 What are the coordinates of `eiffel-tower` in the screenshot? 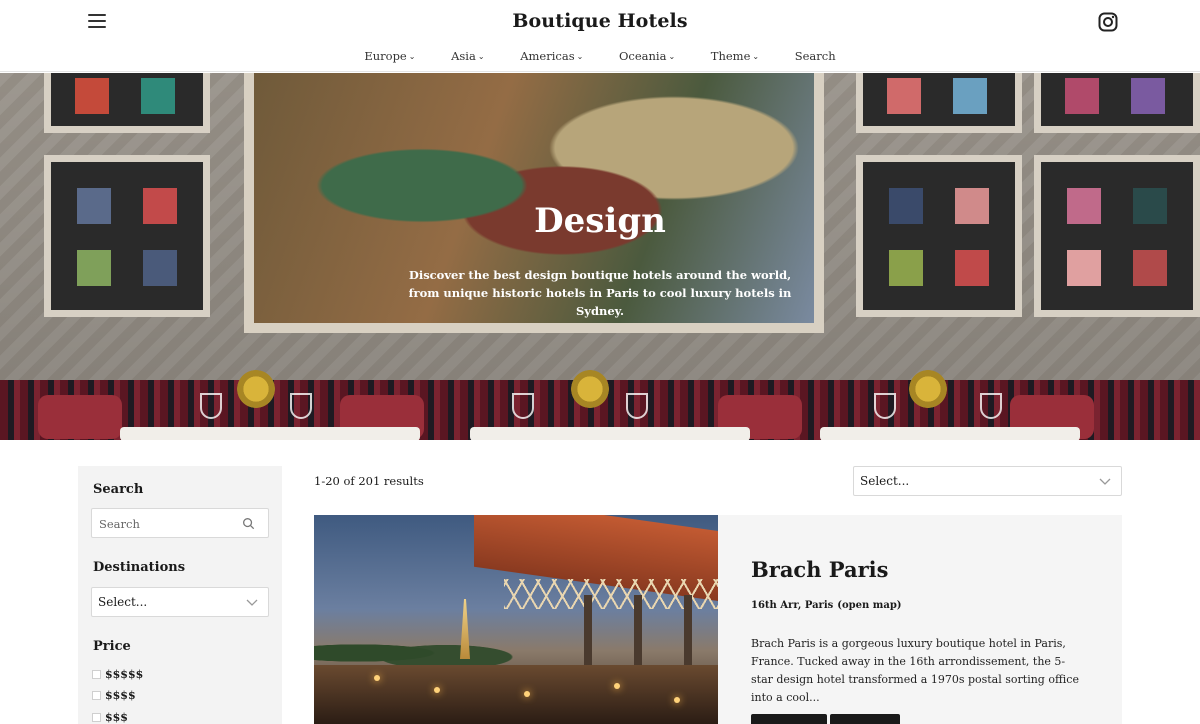 It's located at (465, 629).